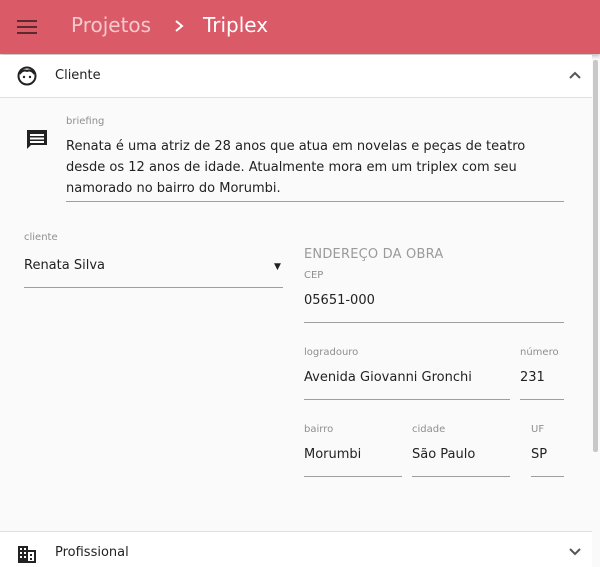 Image resolution: width=600 pixels, height=567 pixels. I want to click on logradouro-label: logradouro, so click(331, 352).